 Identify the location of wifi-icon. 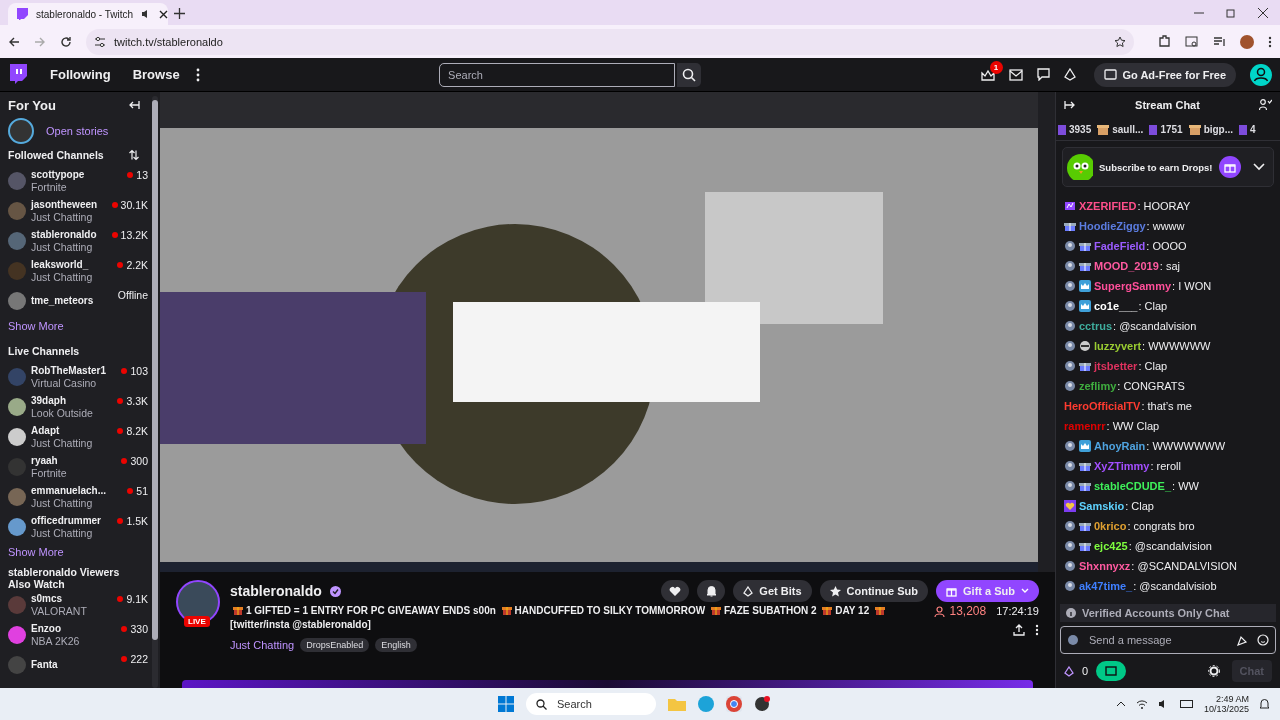
(1141, 704).